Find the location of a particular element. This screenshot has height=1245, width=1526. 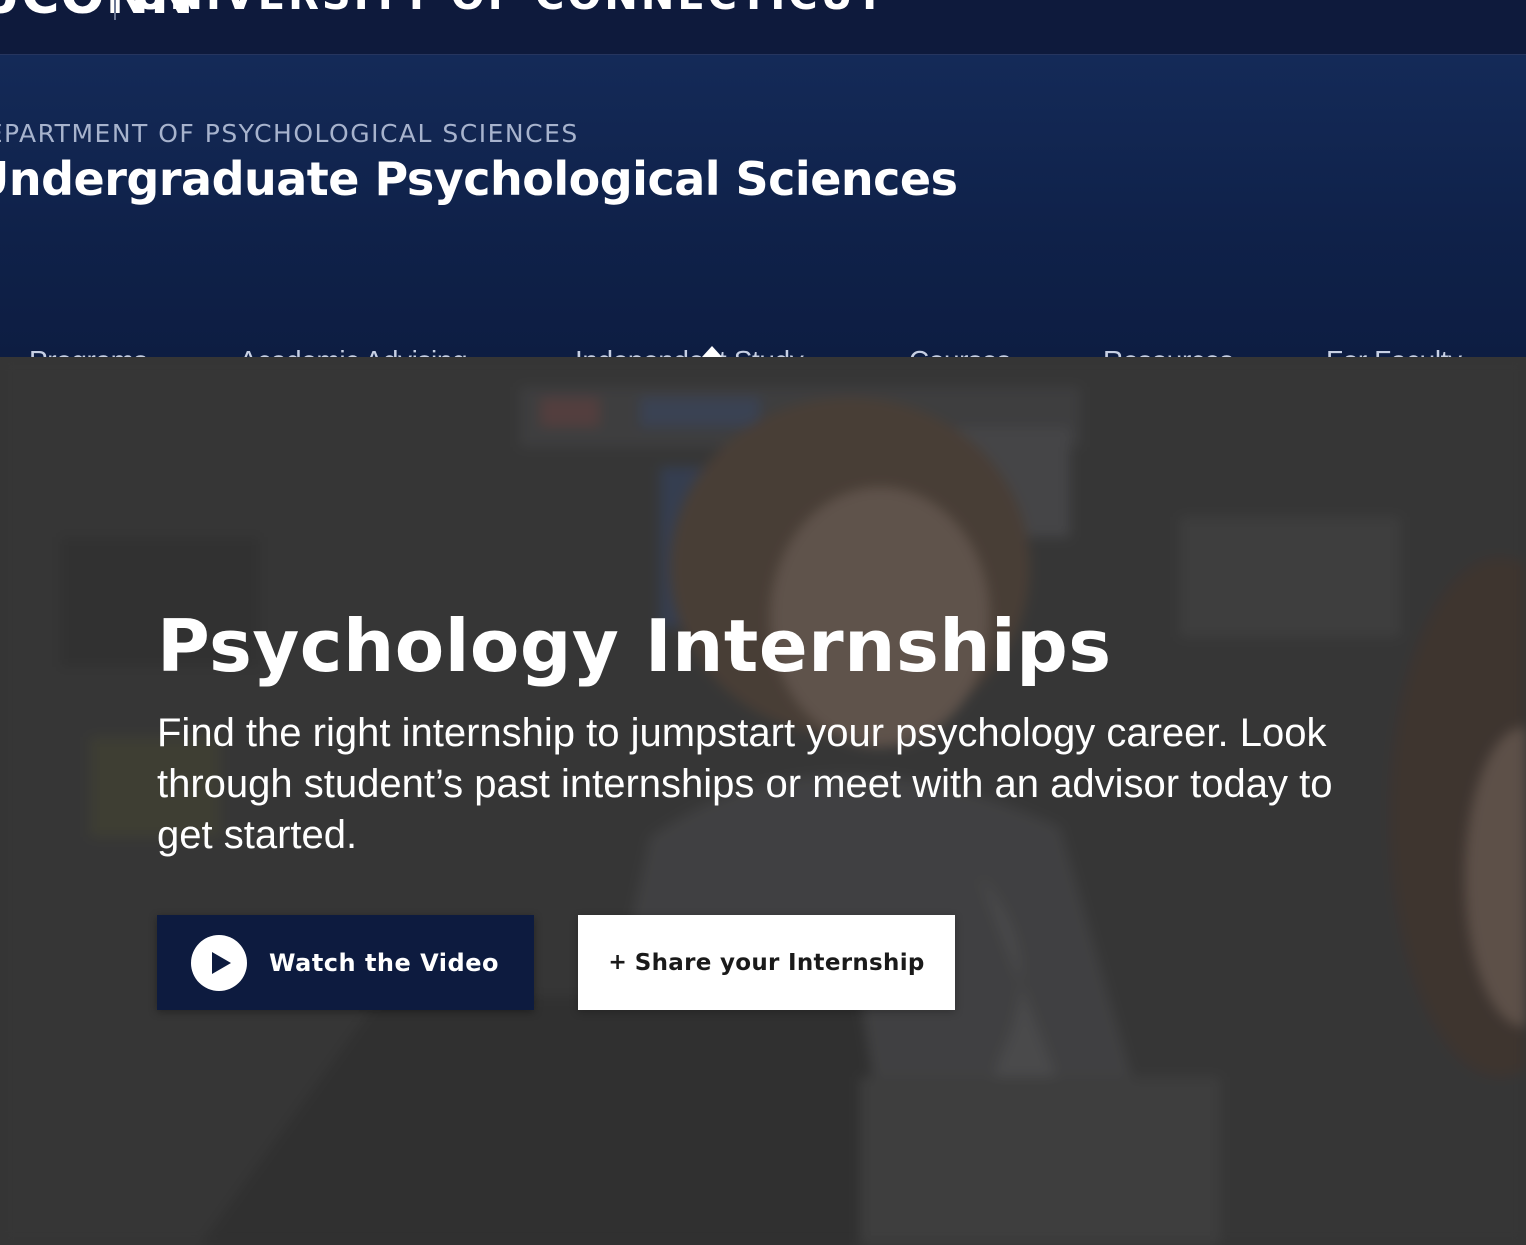

nav-item-resources: Resources is located at coordinates (1177, 347).